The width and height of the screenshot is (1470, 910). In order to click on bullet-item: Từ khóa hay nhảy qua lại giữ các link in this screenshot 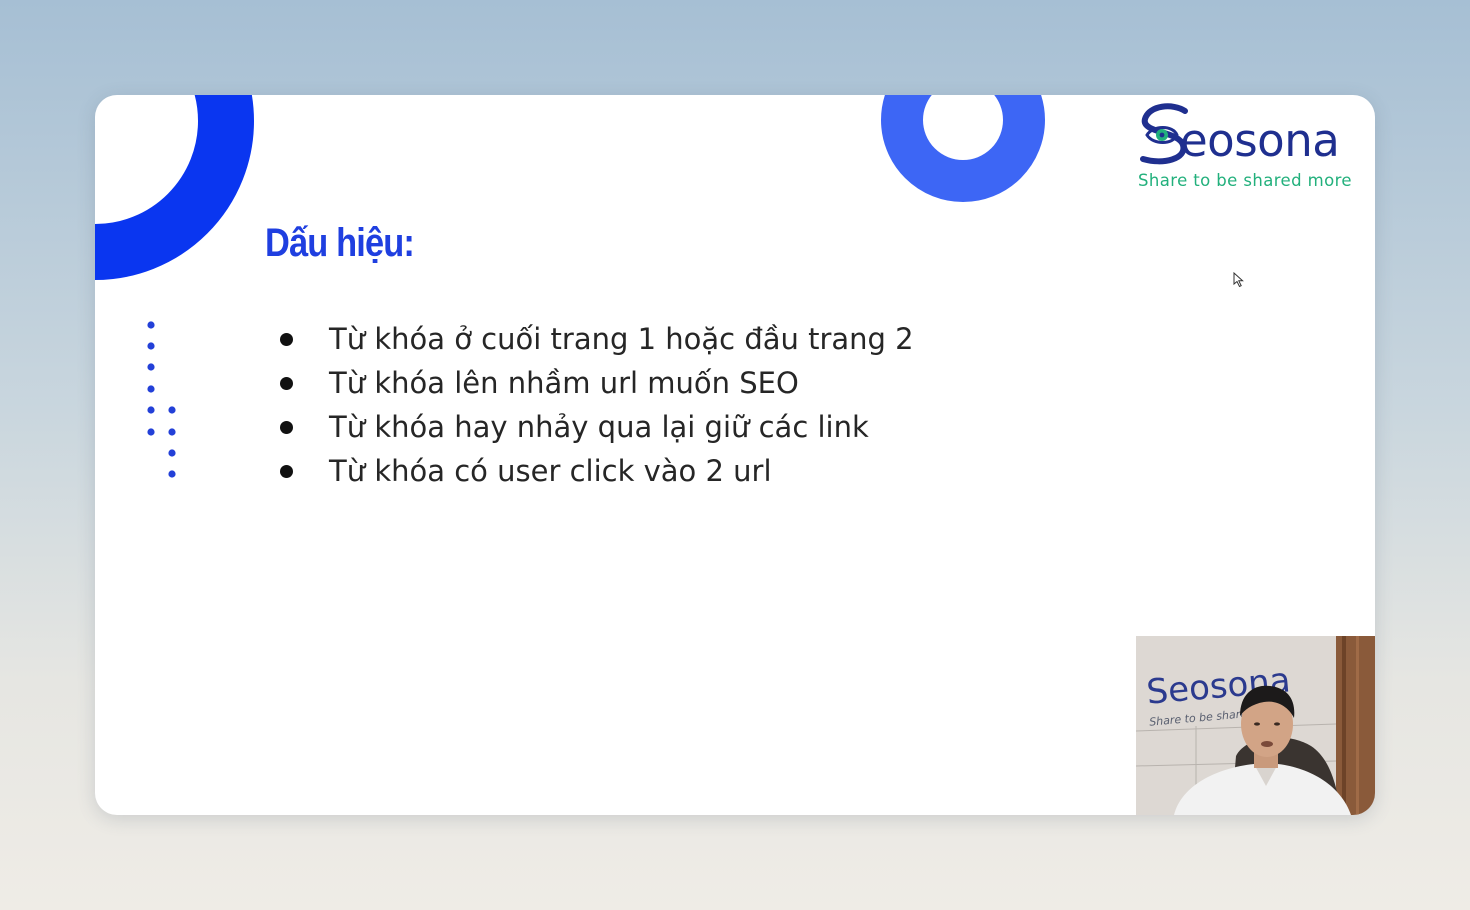, I will do `click(593, 427)`.